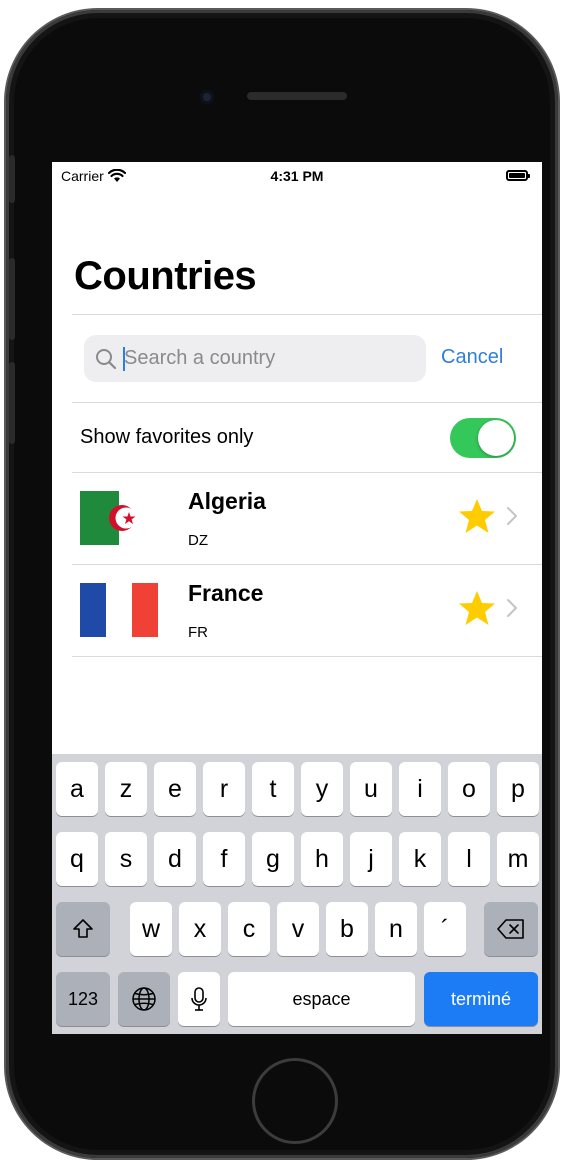 Image resolution: width=566 pixels, height=1165 pixels. I want to click on toggle-knob, so click(496, 438).